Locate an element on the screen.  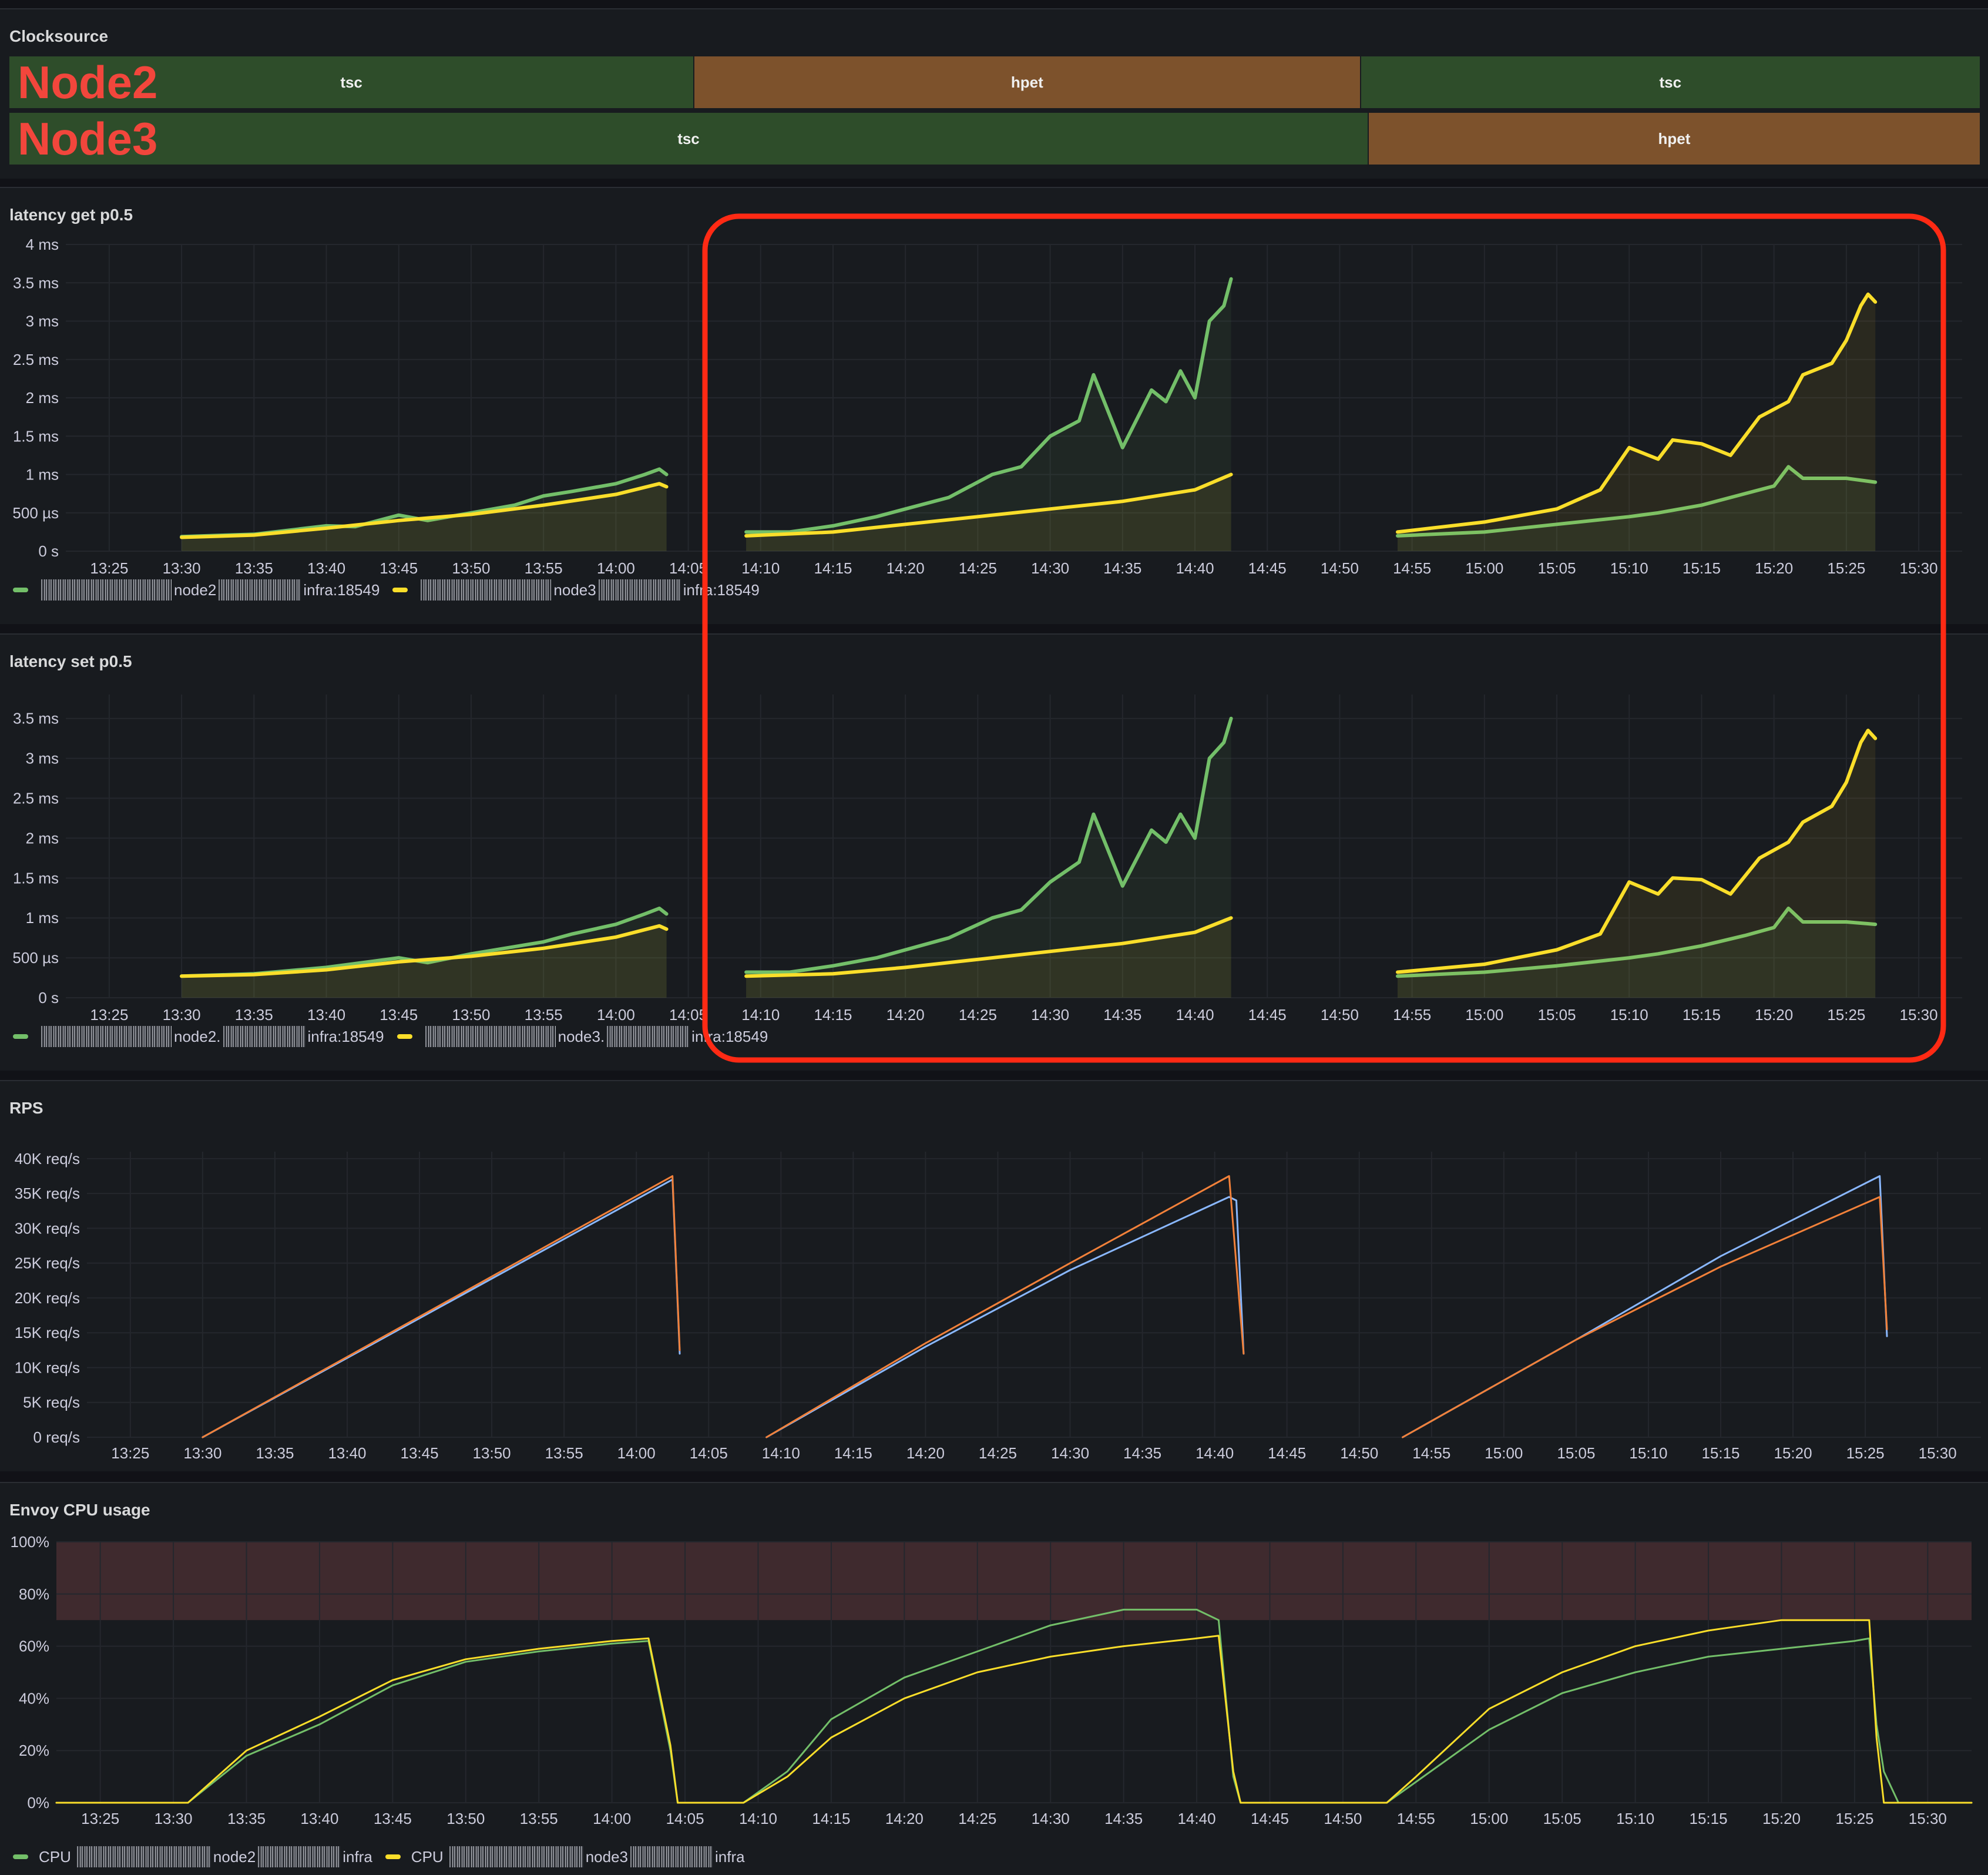
legend: CPU node2 infra CPU node3 infra is located at coordinates (385, 1856).